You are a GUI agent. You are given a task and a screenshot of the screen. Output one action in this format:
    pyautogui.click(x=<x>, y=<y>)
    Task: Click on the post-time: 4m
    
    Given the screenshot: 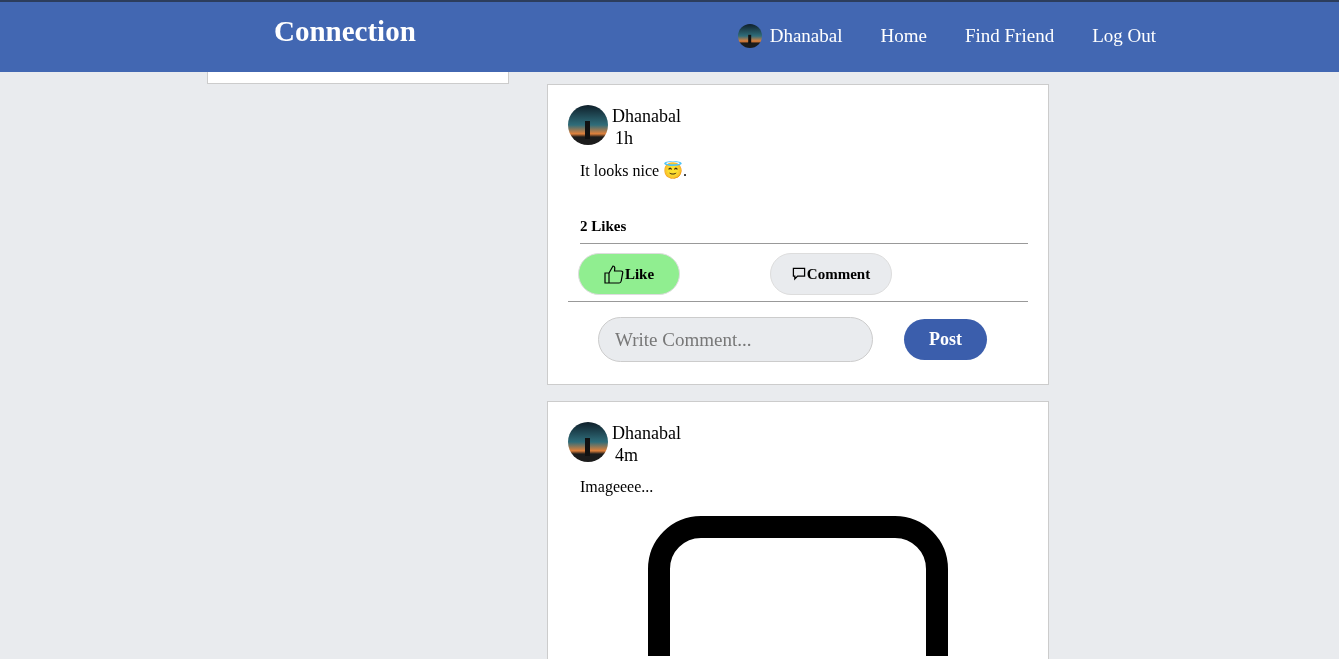 What is the action you would take?
    pyautogui.click(x=627, y=455)
    